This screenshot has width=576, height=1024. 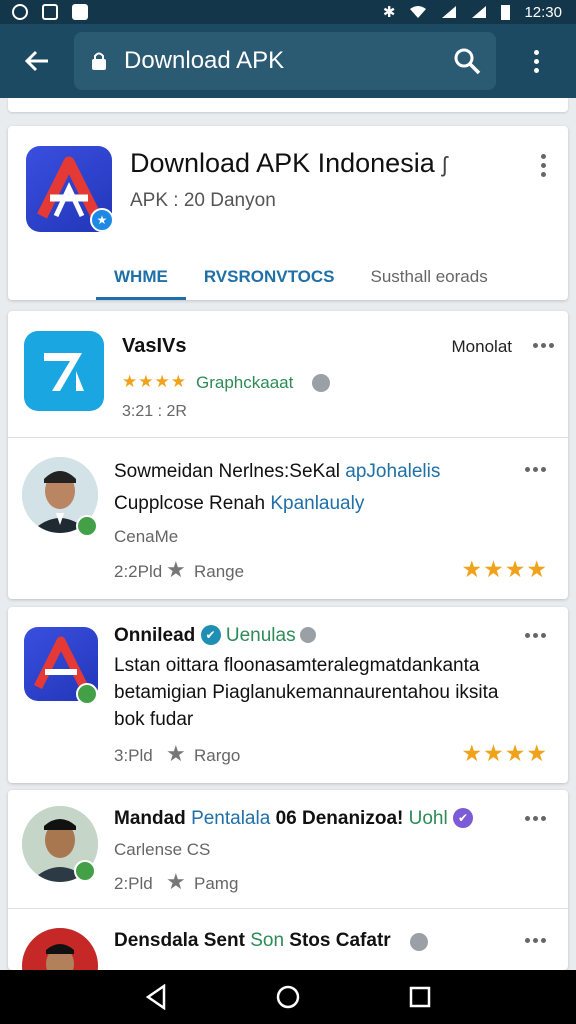 I want to click on person-avatar-icon, so click(x=60, y=949).